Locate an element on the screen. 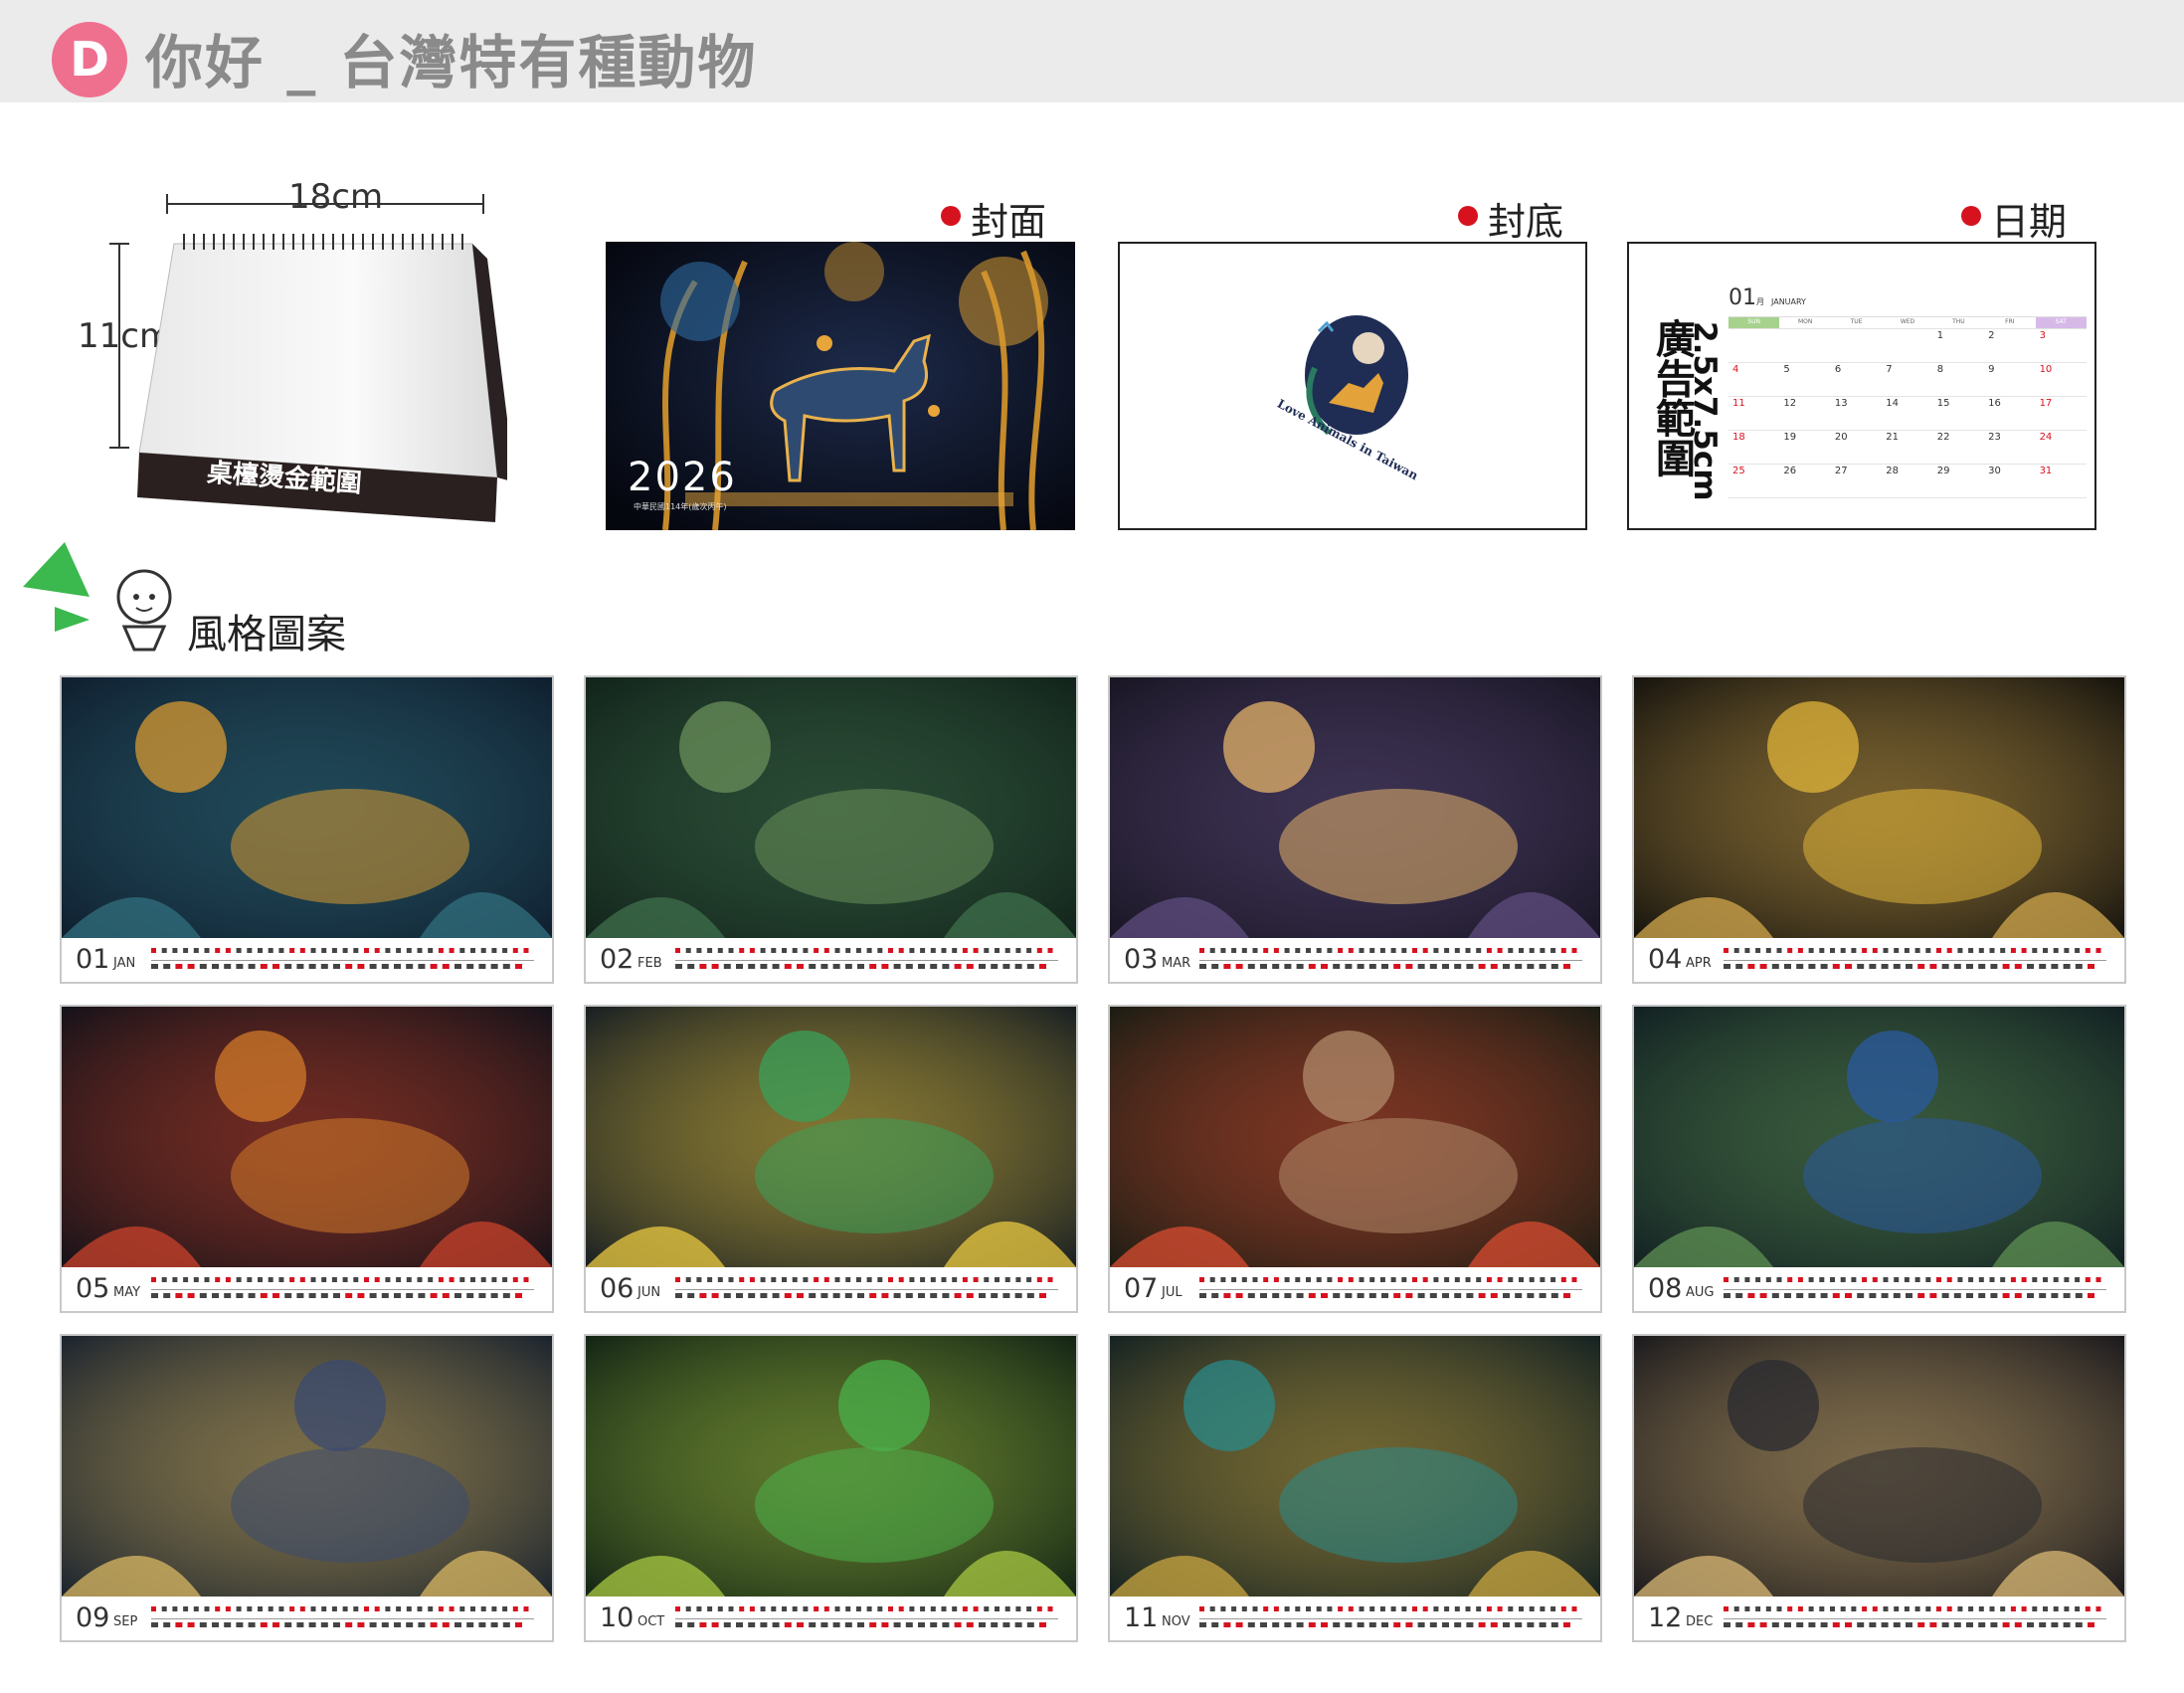  month-thumbnail-01: 01 JAN is located at coordinates (307, 829).